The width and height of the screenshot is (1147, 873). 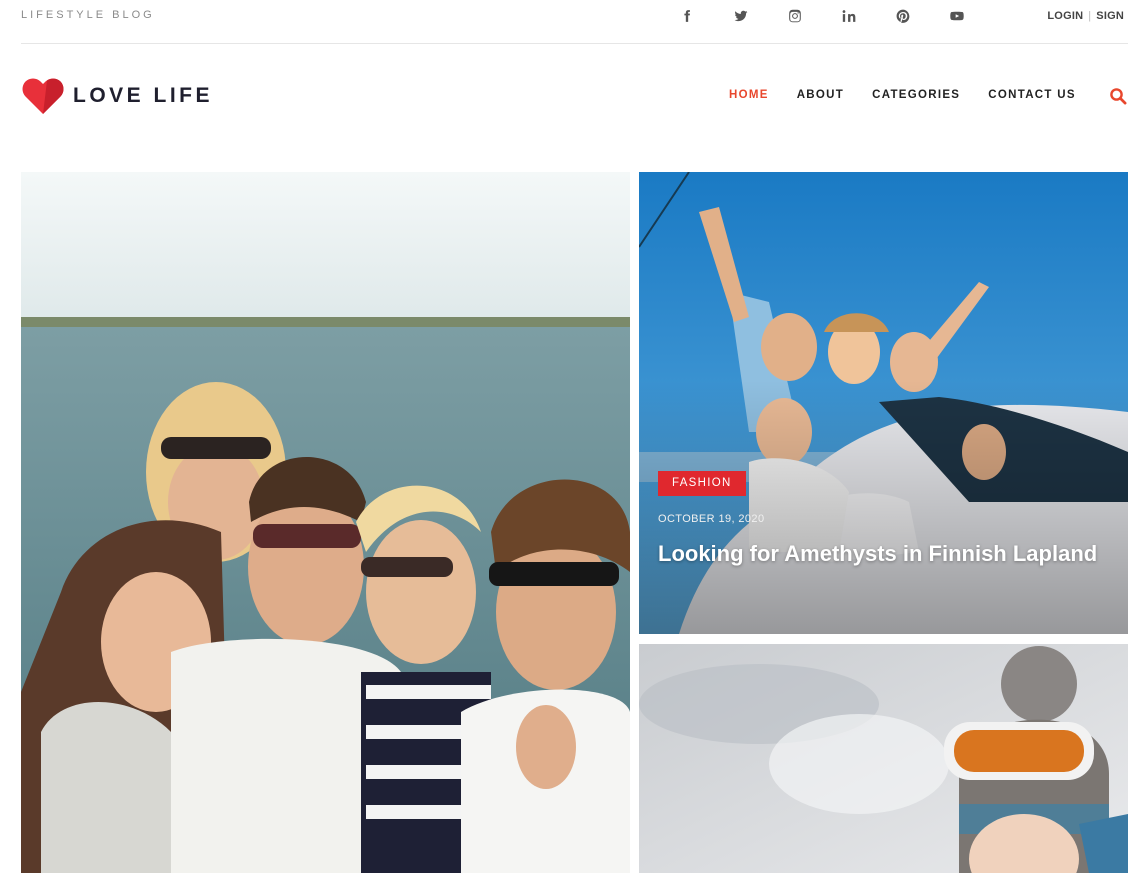 I want to click on main-nav: HOME ABOUT CATEGORIES CONTACT US, so click(x=916, y=95).